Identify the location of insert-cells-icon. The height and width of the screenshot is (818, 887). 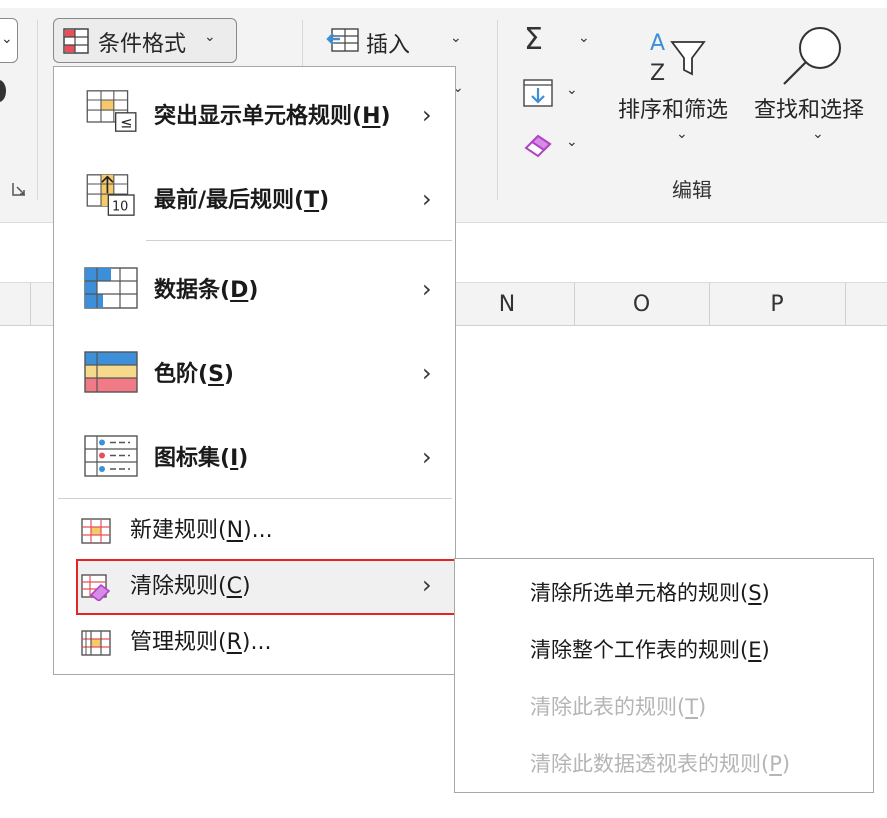
(342, 40).